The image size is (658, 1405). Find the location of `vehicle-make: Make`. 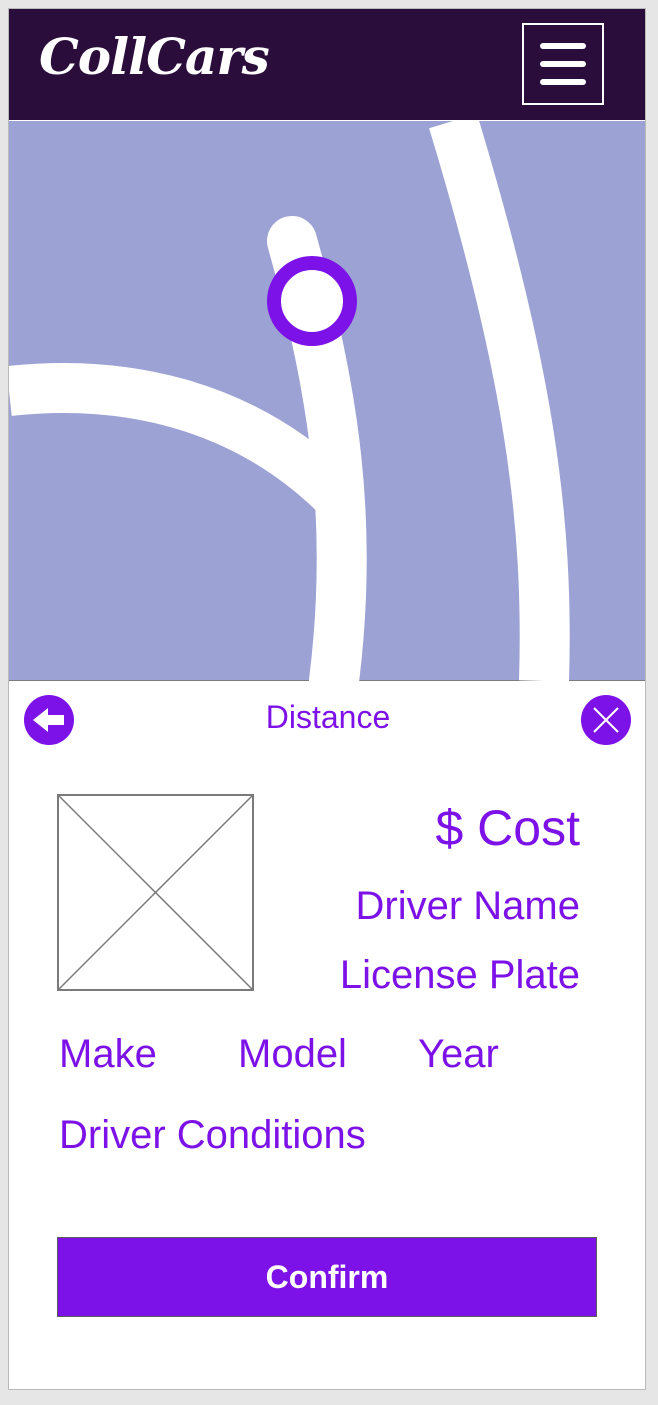

vehicle-make: Make is located at coordinates (108, 1054).